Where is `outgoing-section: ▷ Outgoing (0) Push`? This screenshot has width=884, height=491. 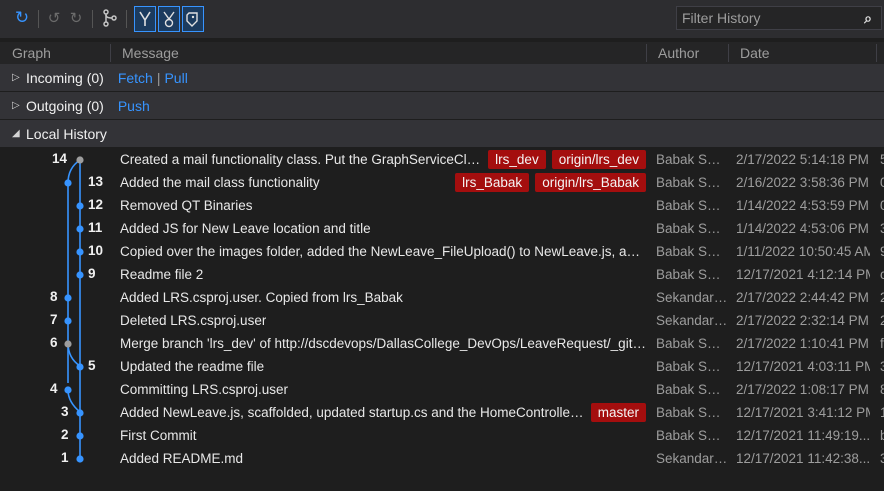 outgoing-section: ▷ Outgoing (0) Push is located at coordinates (442, 105).